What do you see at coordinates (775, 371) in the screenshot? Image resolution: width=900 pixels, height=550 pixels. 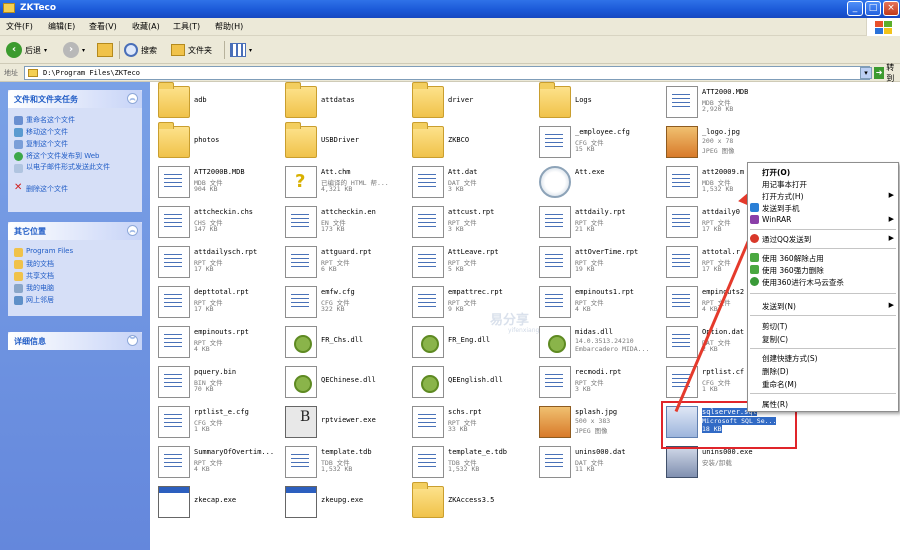 I see `ctx-delete: 删除(D)` at bounding box center [775, 371].